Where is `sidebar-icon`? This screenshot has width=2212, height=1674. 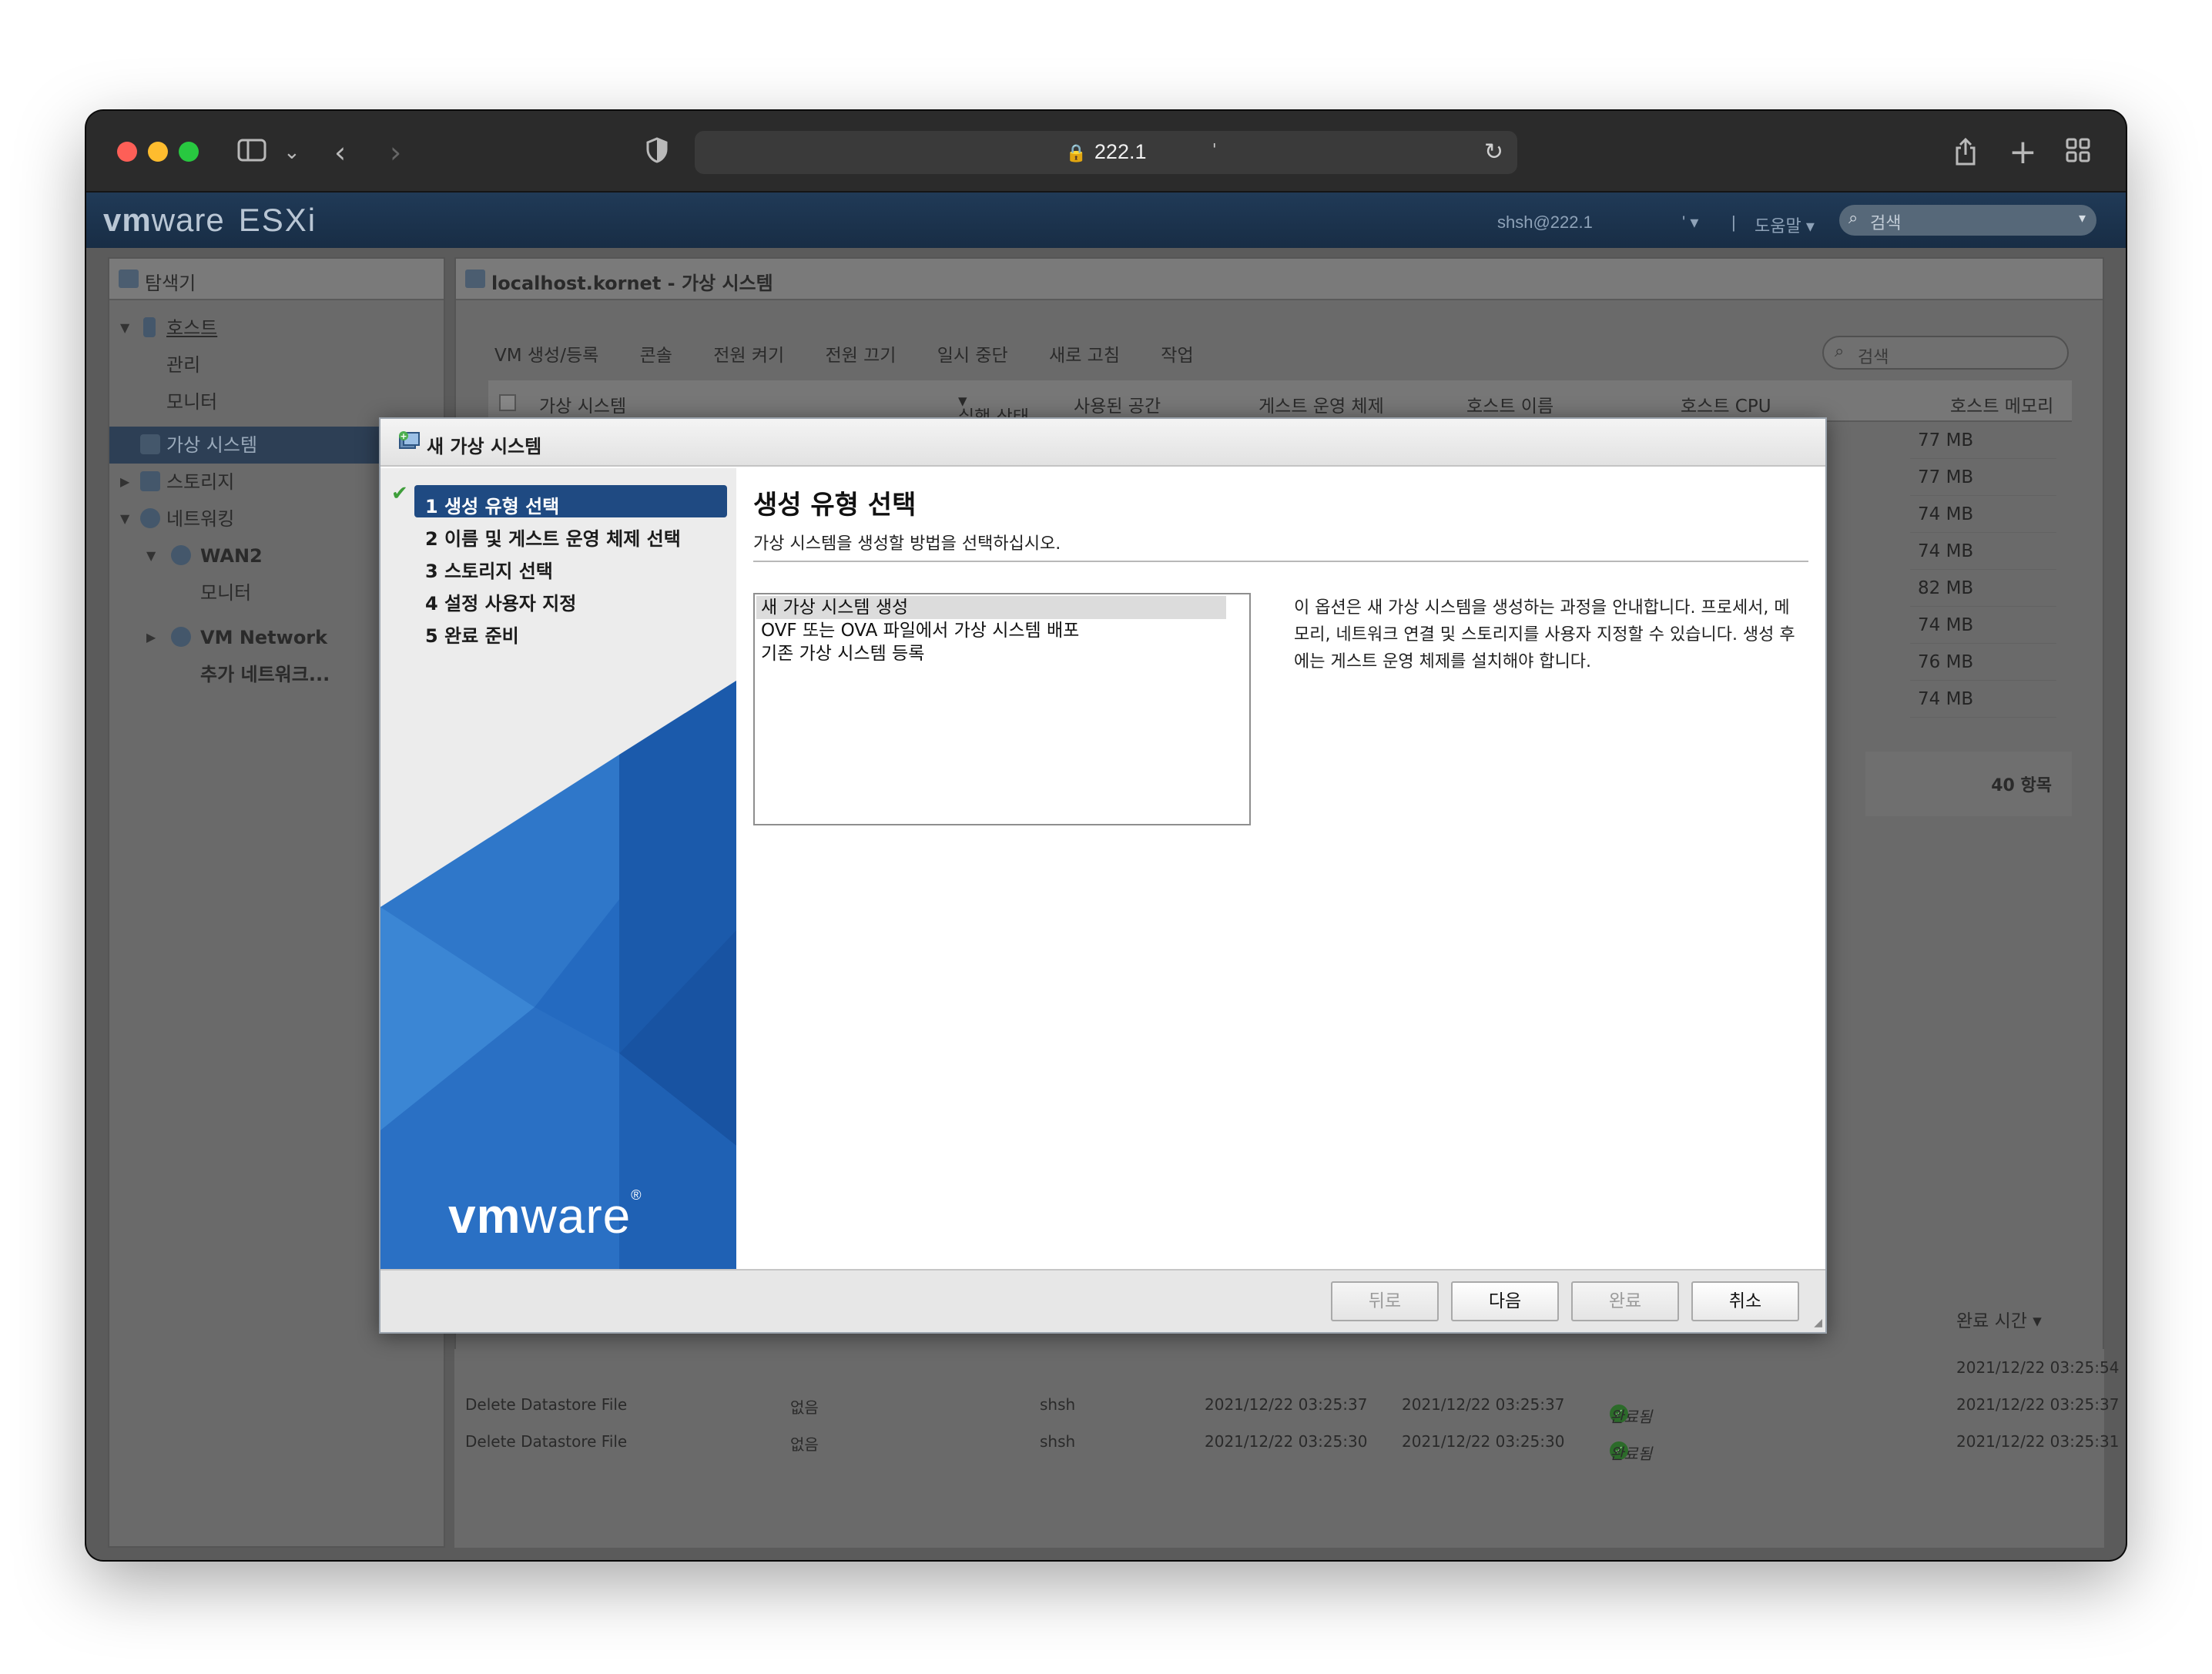
sidebar-icon is located at coordinates (251, 152).